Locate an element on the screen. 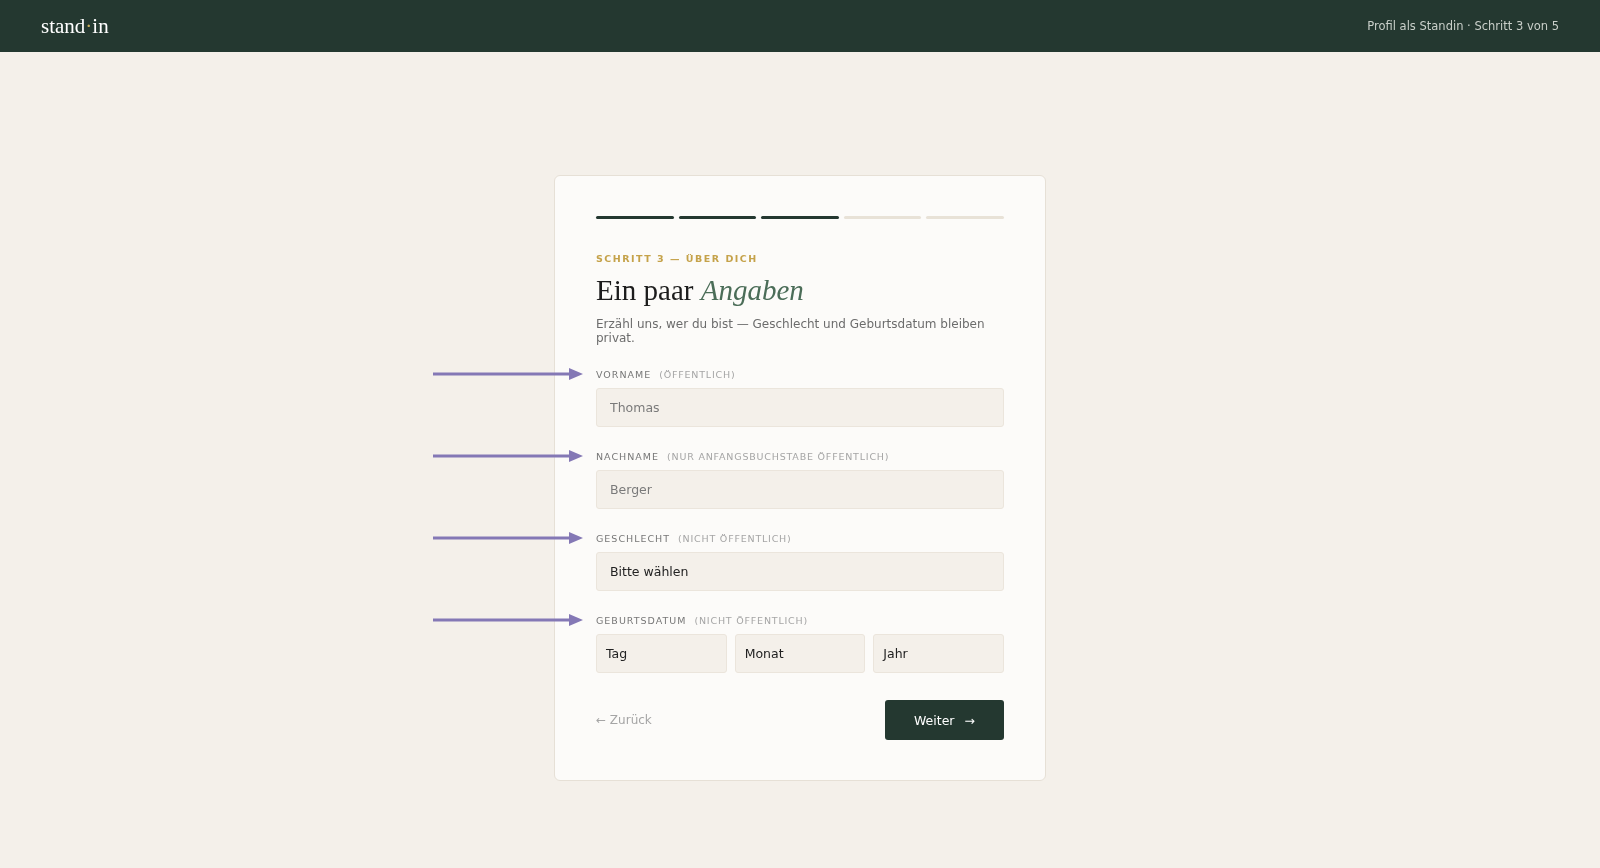  page-title: Ein paar Angaben is located at coordinates (700, 290).